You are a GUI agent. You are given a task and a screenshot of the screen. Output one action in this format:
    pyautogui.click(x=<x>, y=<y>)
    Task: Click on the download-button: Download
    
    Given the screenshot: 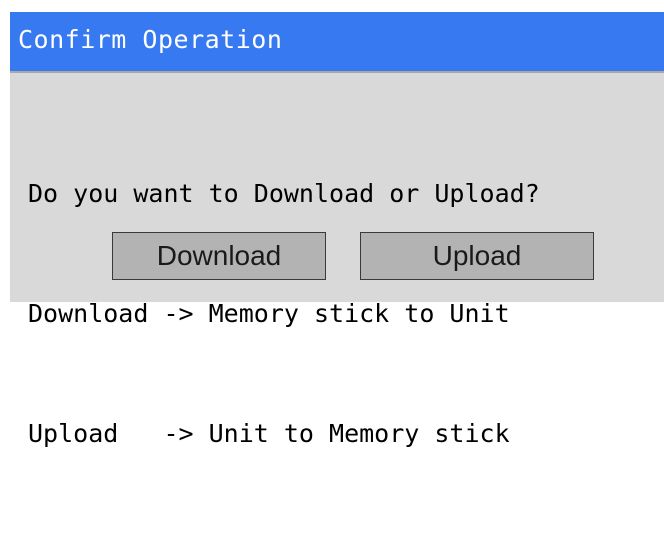 What is the action you would take?
    pyautogui.click(x=219, y=256)
    